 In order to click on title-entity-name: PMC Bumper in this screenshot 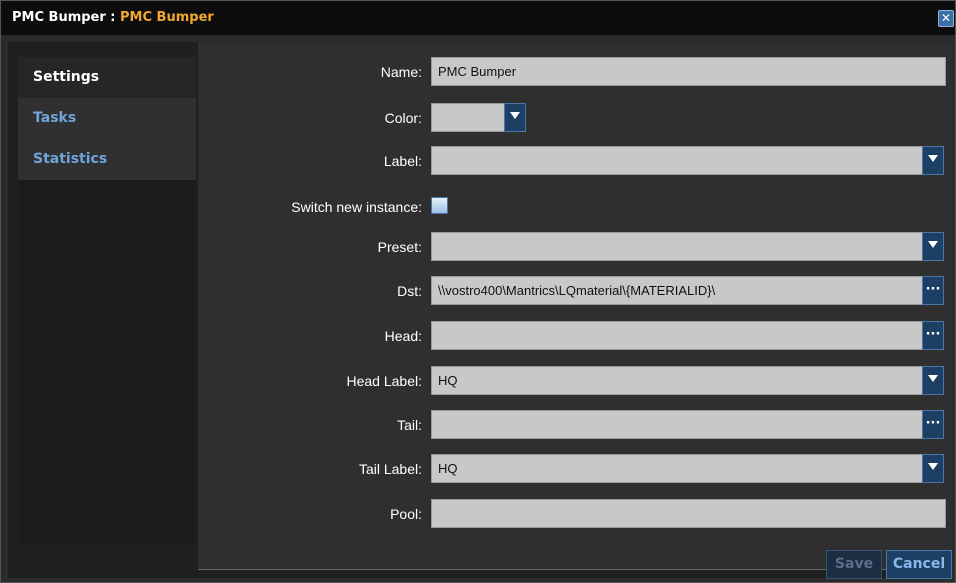, I will do `click(167, 17)`.